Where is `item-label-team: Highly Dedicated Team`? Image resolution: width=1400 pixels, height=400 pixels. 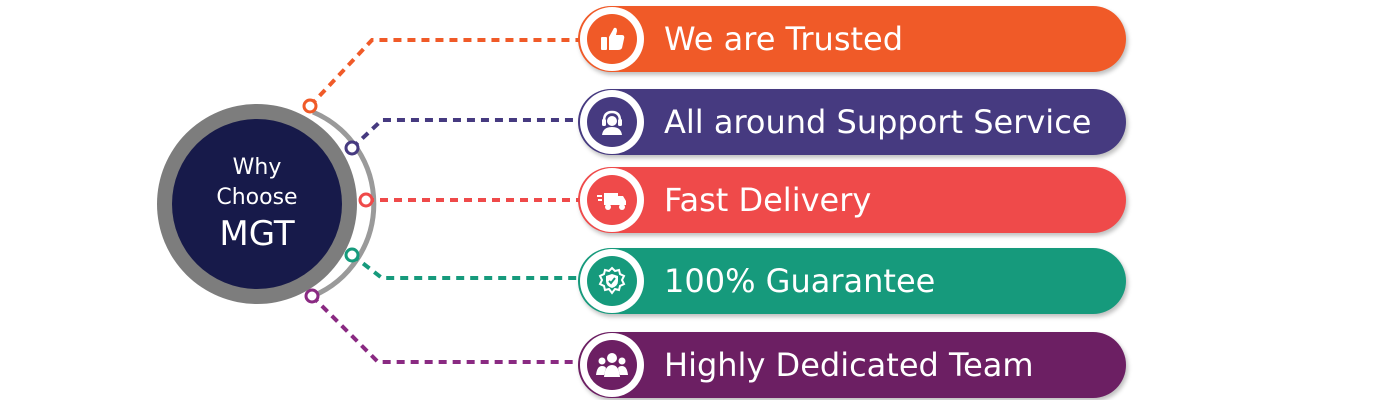
item-label-team: Highly Dedicated Team is located at coordinates (849, 365).